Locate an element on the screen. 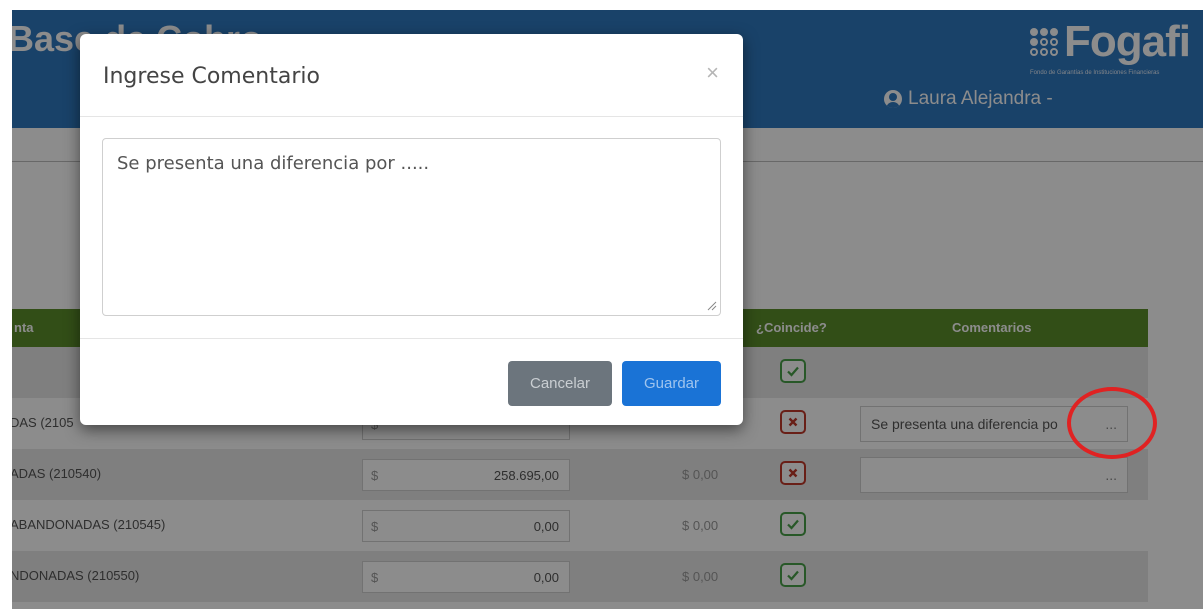  resize-grip-icon is located at coordinates (711, 305).